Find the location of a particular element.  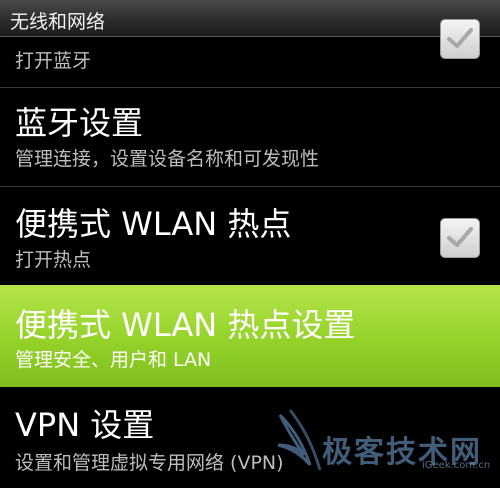

bluetooth-settings-summary: 管理连接，设置设备名称和可发现性 is located at coordinates (167, 159).